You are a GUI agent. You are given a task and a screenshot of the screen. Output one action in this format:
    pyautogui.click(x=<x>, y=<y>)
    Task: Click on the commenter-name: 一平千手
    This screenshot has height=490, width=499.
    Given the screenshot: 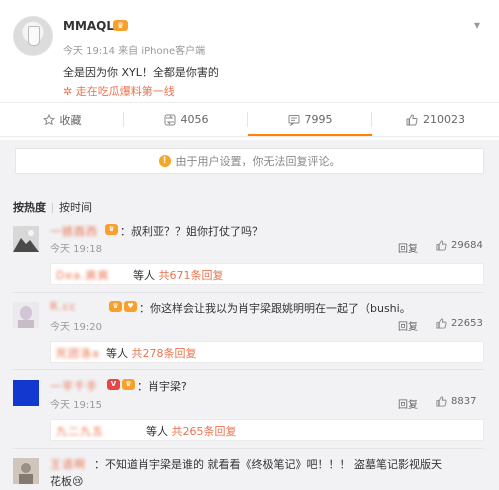 What is the action you would take?
    pyautogui.click(x=74, y=386)
    